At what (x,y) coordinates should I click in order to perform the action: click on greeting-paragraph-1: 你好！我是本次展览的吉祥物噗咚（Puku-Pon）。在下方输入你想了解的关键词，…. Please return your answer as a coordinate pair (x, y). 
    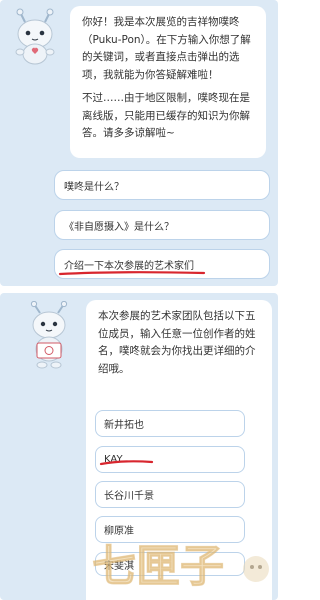
    Looking at the image, I should click on (166, 48).